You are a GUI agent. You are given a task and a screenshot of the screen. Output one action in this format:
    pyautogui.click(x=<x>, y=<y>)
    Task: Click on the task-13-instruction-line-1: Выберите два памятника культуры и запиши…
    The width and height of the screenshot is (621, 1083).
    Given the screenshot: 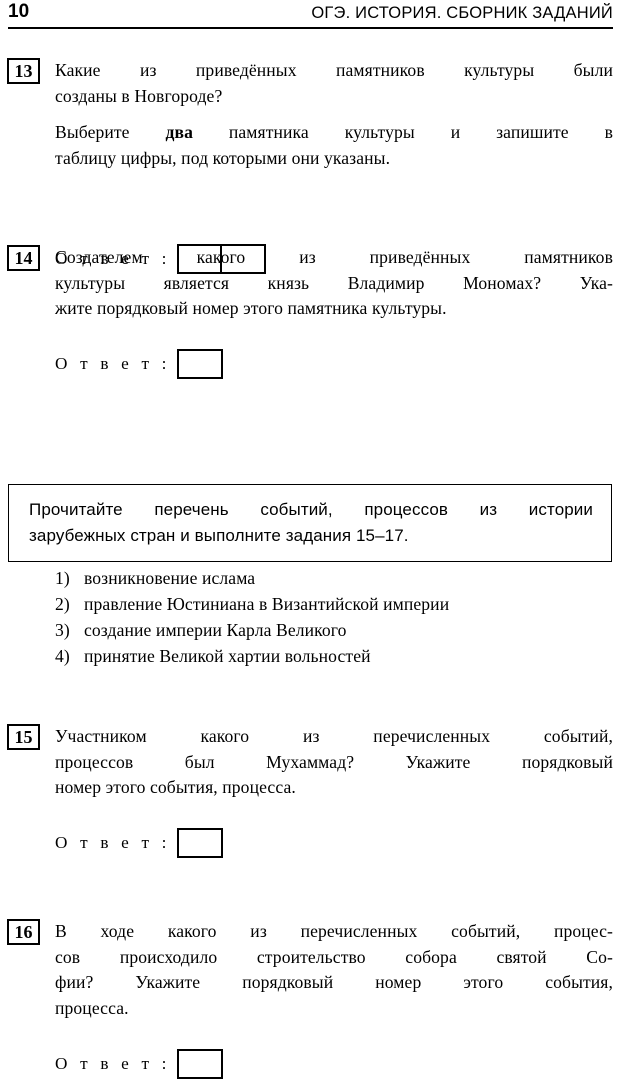 What is the action you would take?
    pyautogui.click(x=334, y=133)
    